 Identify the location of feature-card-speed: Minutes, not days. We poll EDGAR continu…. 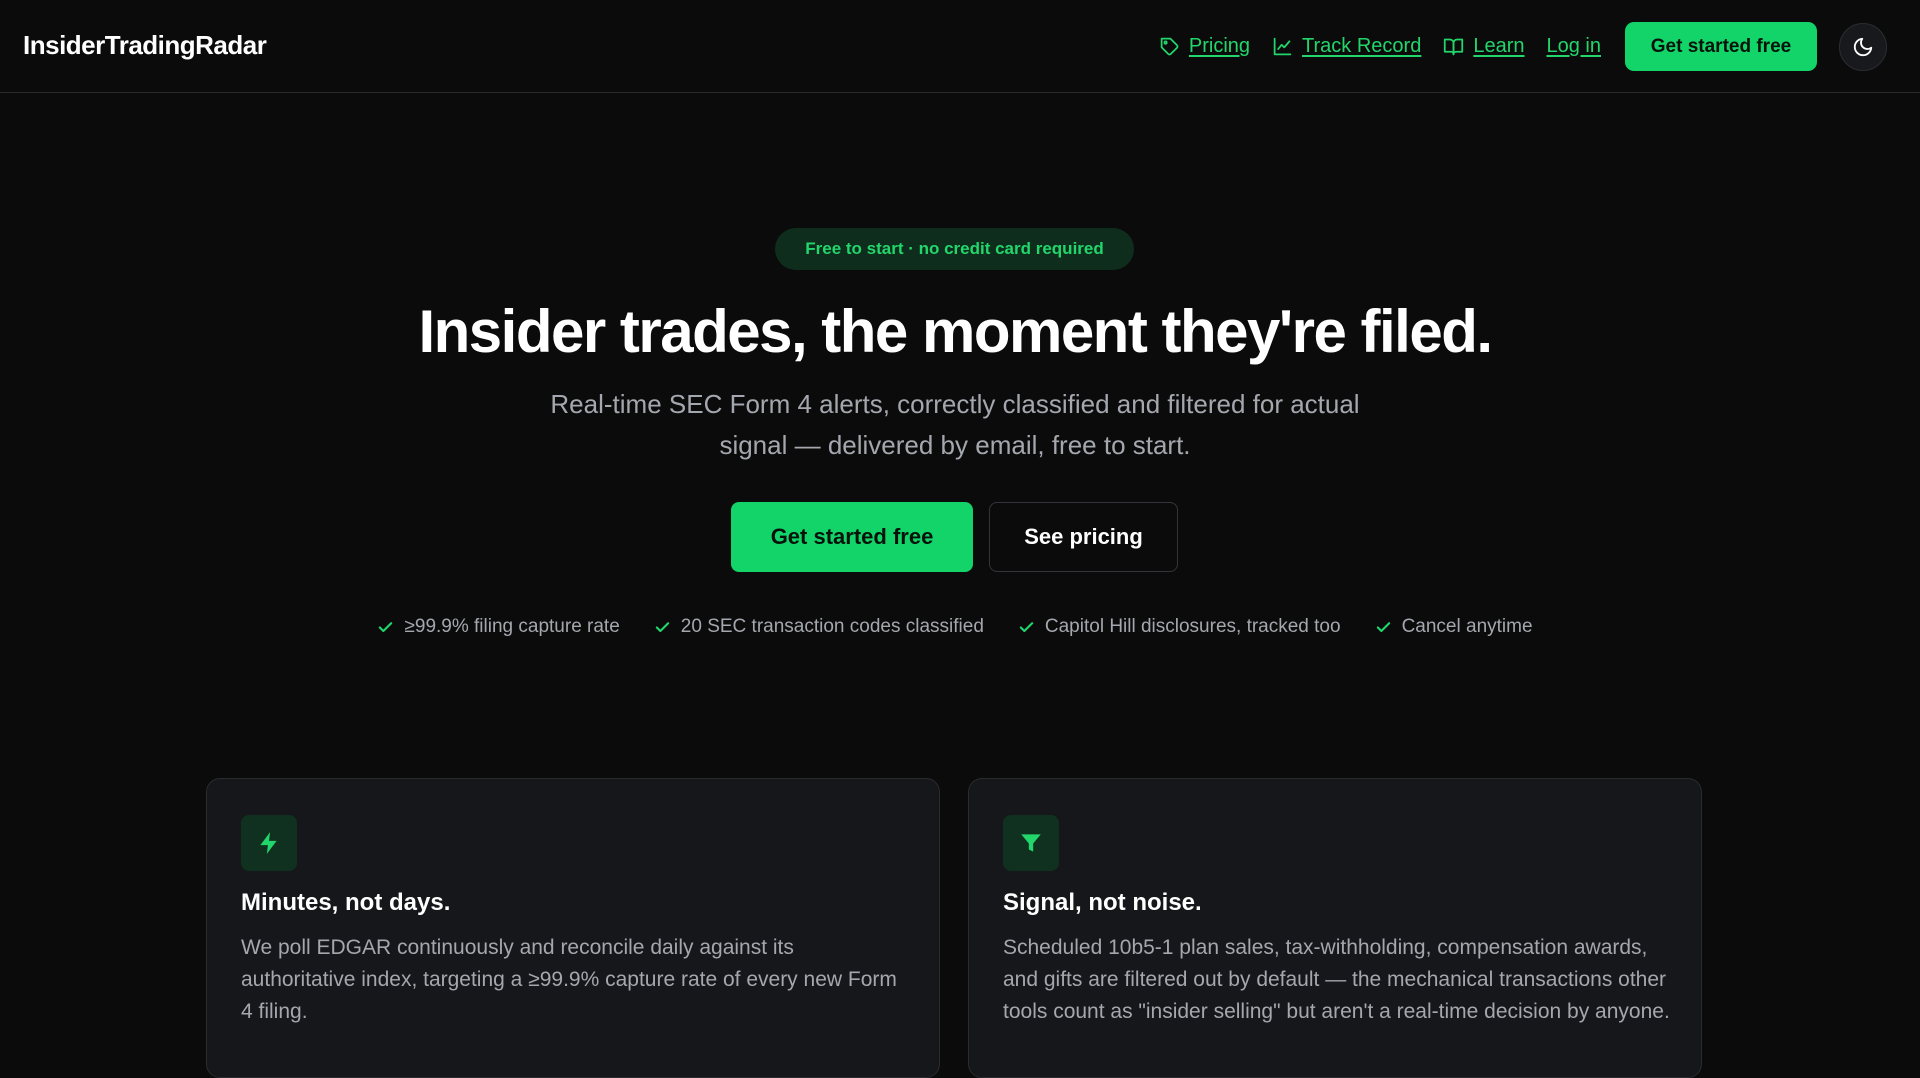
(573, 928).